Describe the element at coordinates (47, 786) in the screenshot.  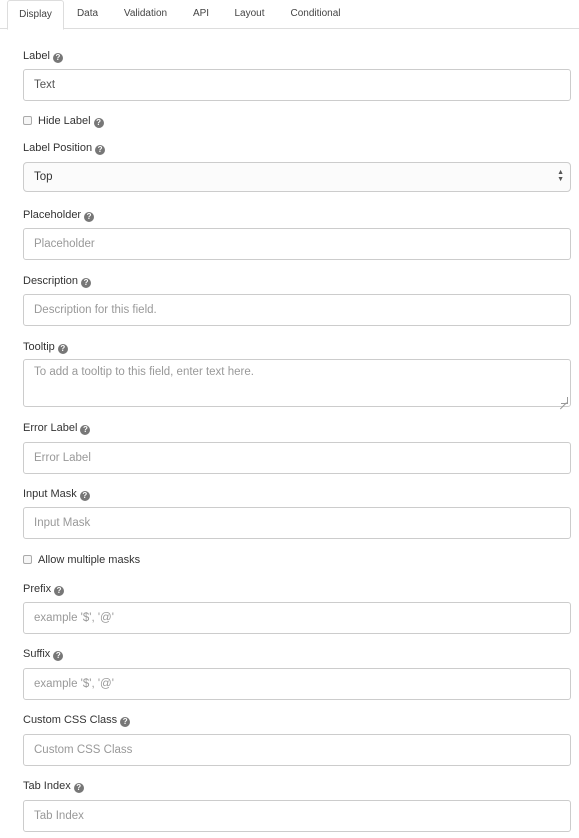
I see `tab-index-label-text: Tab Index` at that location.